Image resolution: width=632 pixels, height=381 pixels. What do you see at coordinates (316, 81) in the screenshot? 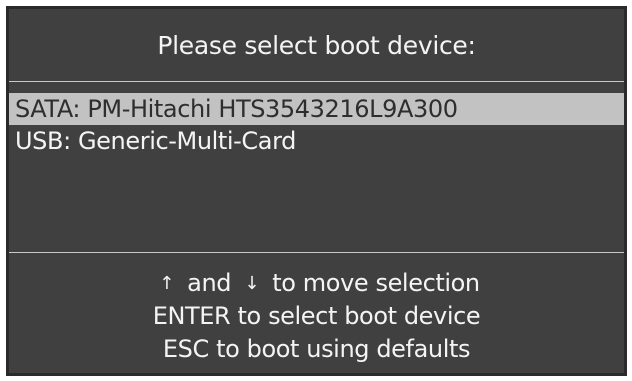
I see `header-divider` at bounding box center [316, 81].